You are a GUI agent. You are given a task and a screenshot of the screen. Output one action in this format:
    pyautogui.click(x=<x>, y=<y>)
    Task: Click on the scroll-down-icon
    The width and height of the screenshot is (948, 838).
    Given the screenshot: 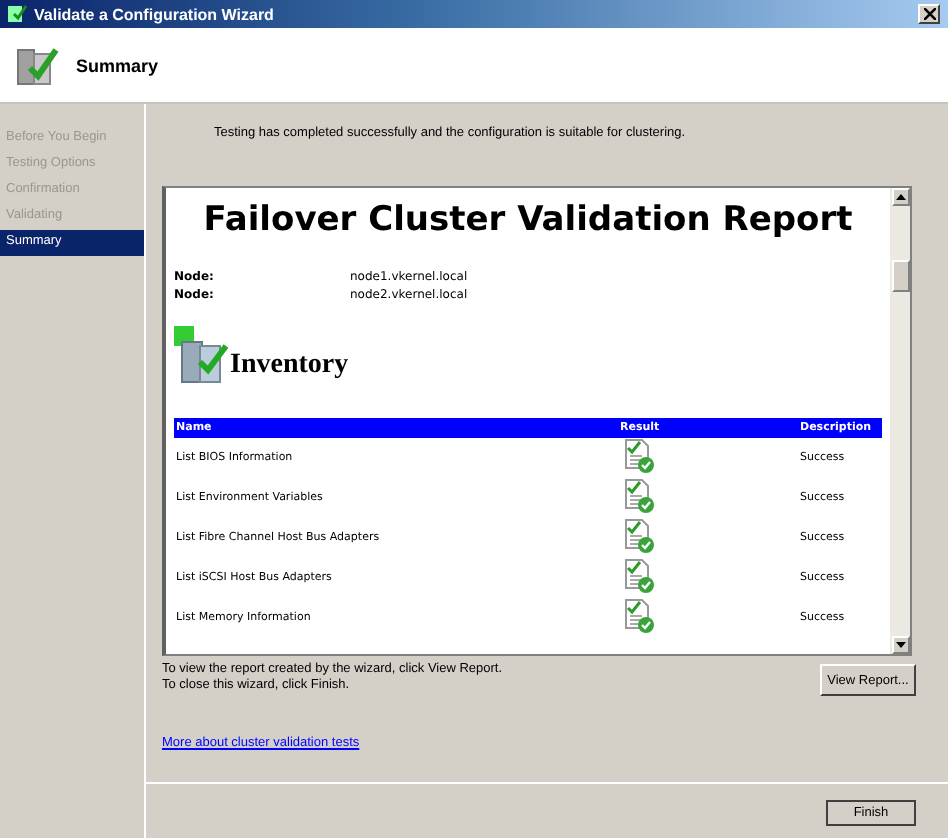 What is the action you would take?
    pyautogui.click(x=900, y=645)
    